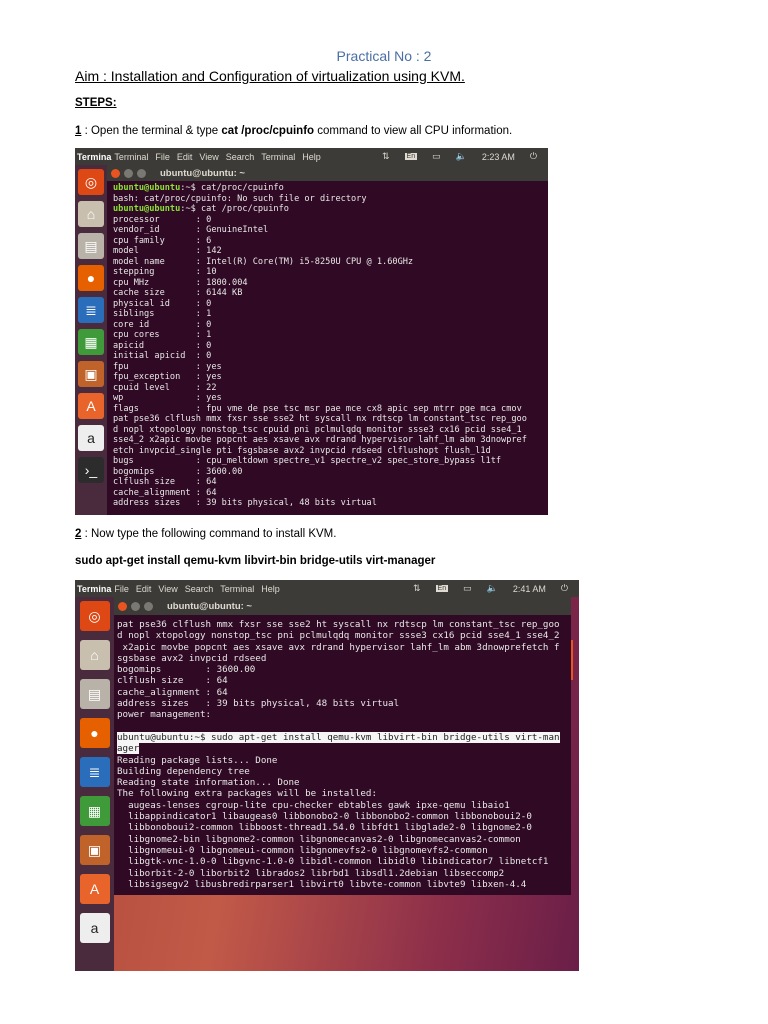 The image size is (768, 1024). I want to click on terminal-line: clflush size : 64, so click(344, 680).